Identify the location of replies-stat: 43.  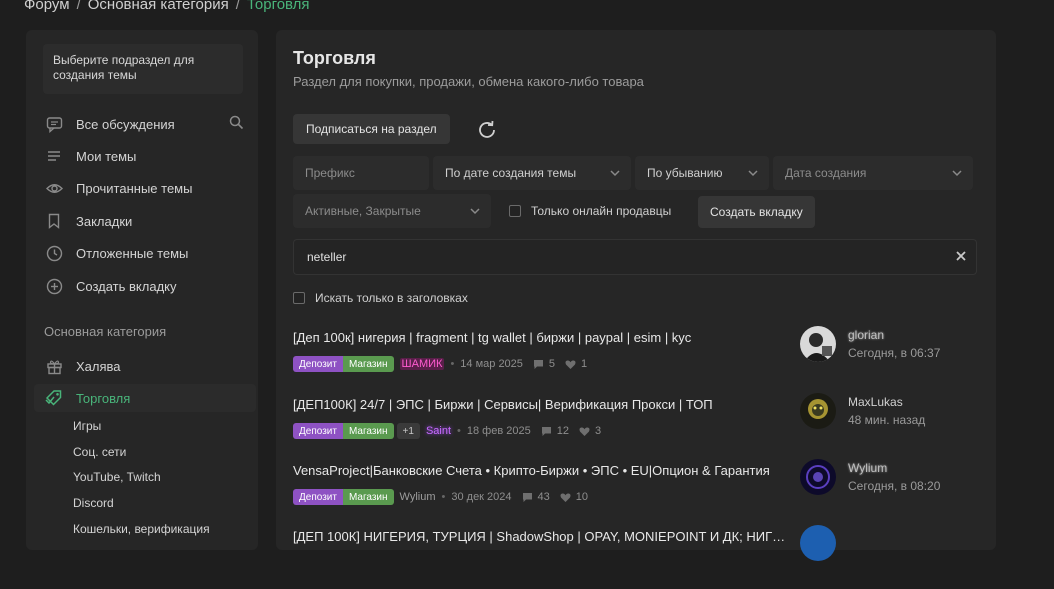
(536, 497).